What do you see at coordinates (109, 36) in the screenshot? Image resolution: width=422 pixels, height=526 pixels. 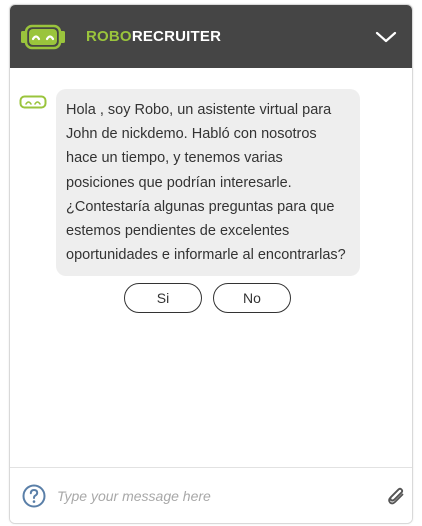 I see `brand-prefix: ROBO` at bounding box center [109, 36].